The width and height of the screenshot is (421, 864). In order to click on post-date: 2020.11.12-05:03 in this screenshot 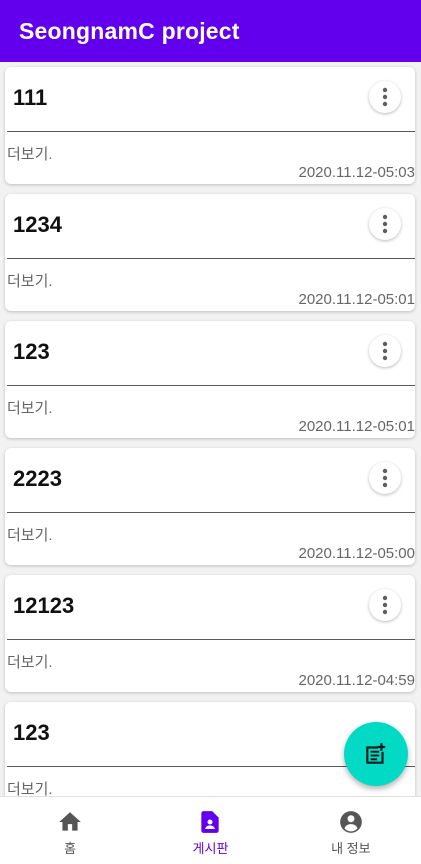, I will do `click(357, 172)`.